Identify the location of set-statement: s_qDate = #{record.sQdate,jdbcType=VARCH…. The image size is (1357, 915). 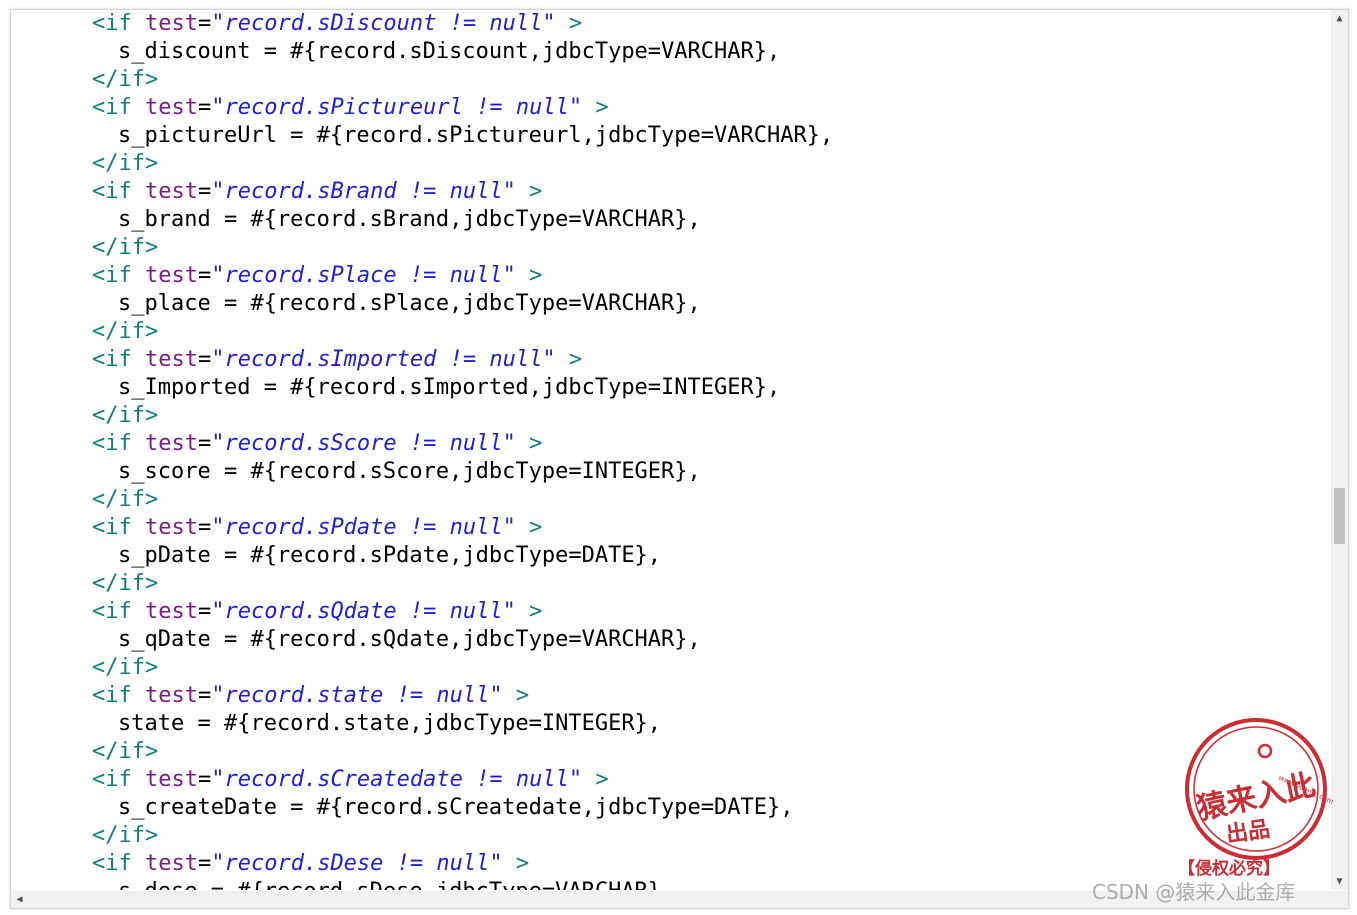
(409, 639).